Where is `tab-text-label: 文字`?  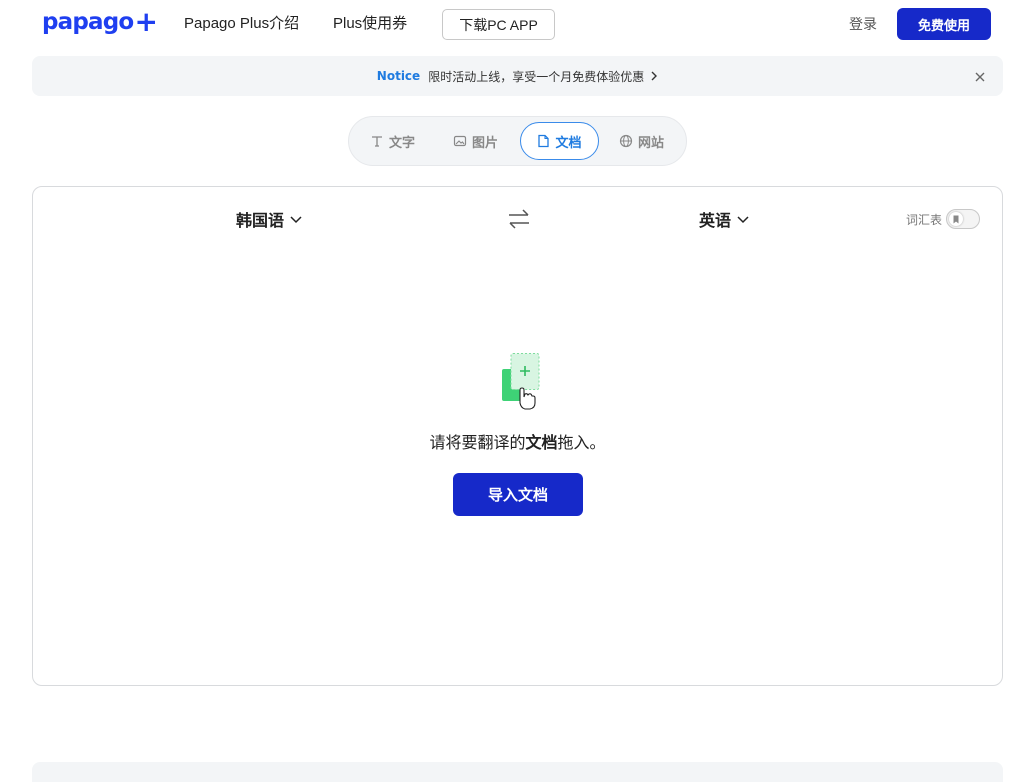
tab-text-label: 文字 is located at coordinates (402, 143).